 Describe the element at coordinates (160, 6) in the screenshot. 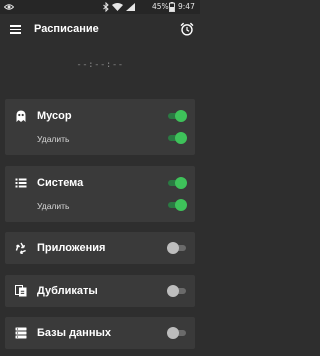

I see `battery-percent: 45%` at that location.